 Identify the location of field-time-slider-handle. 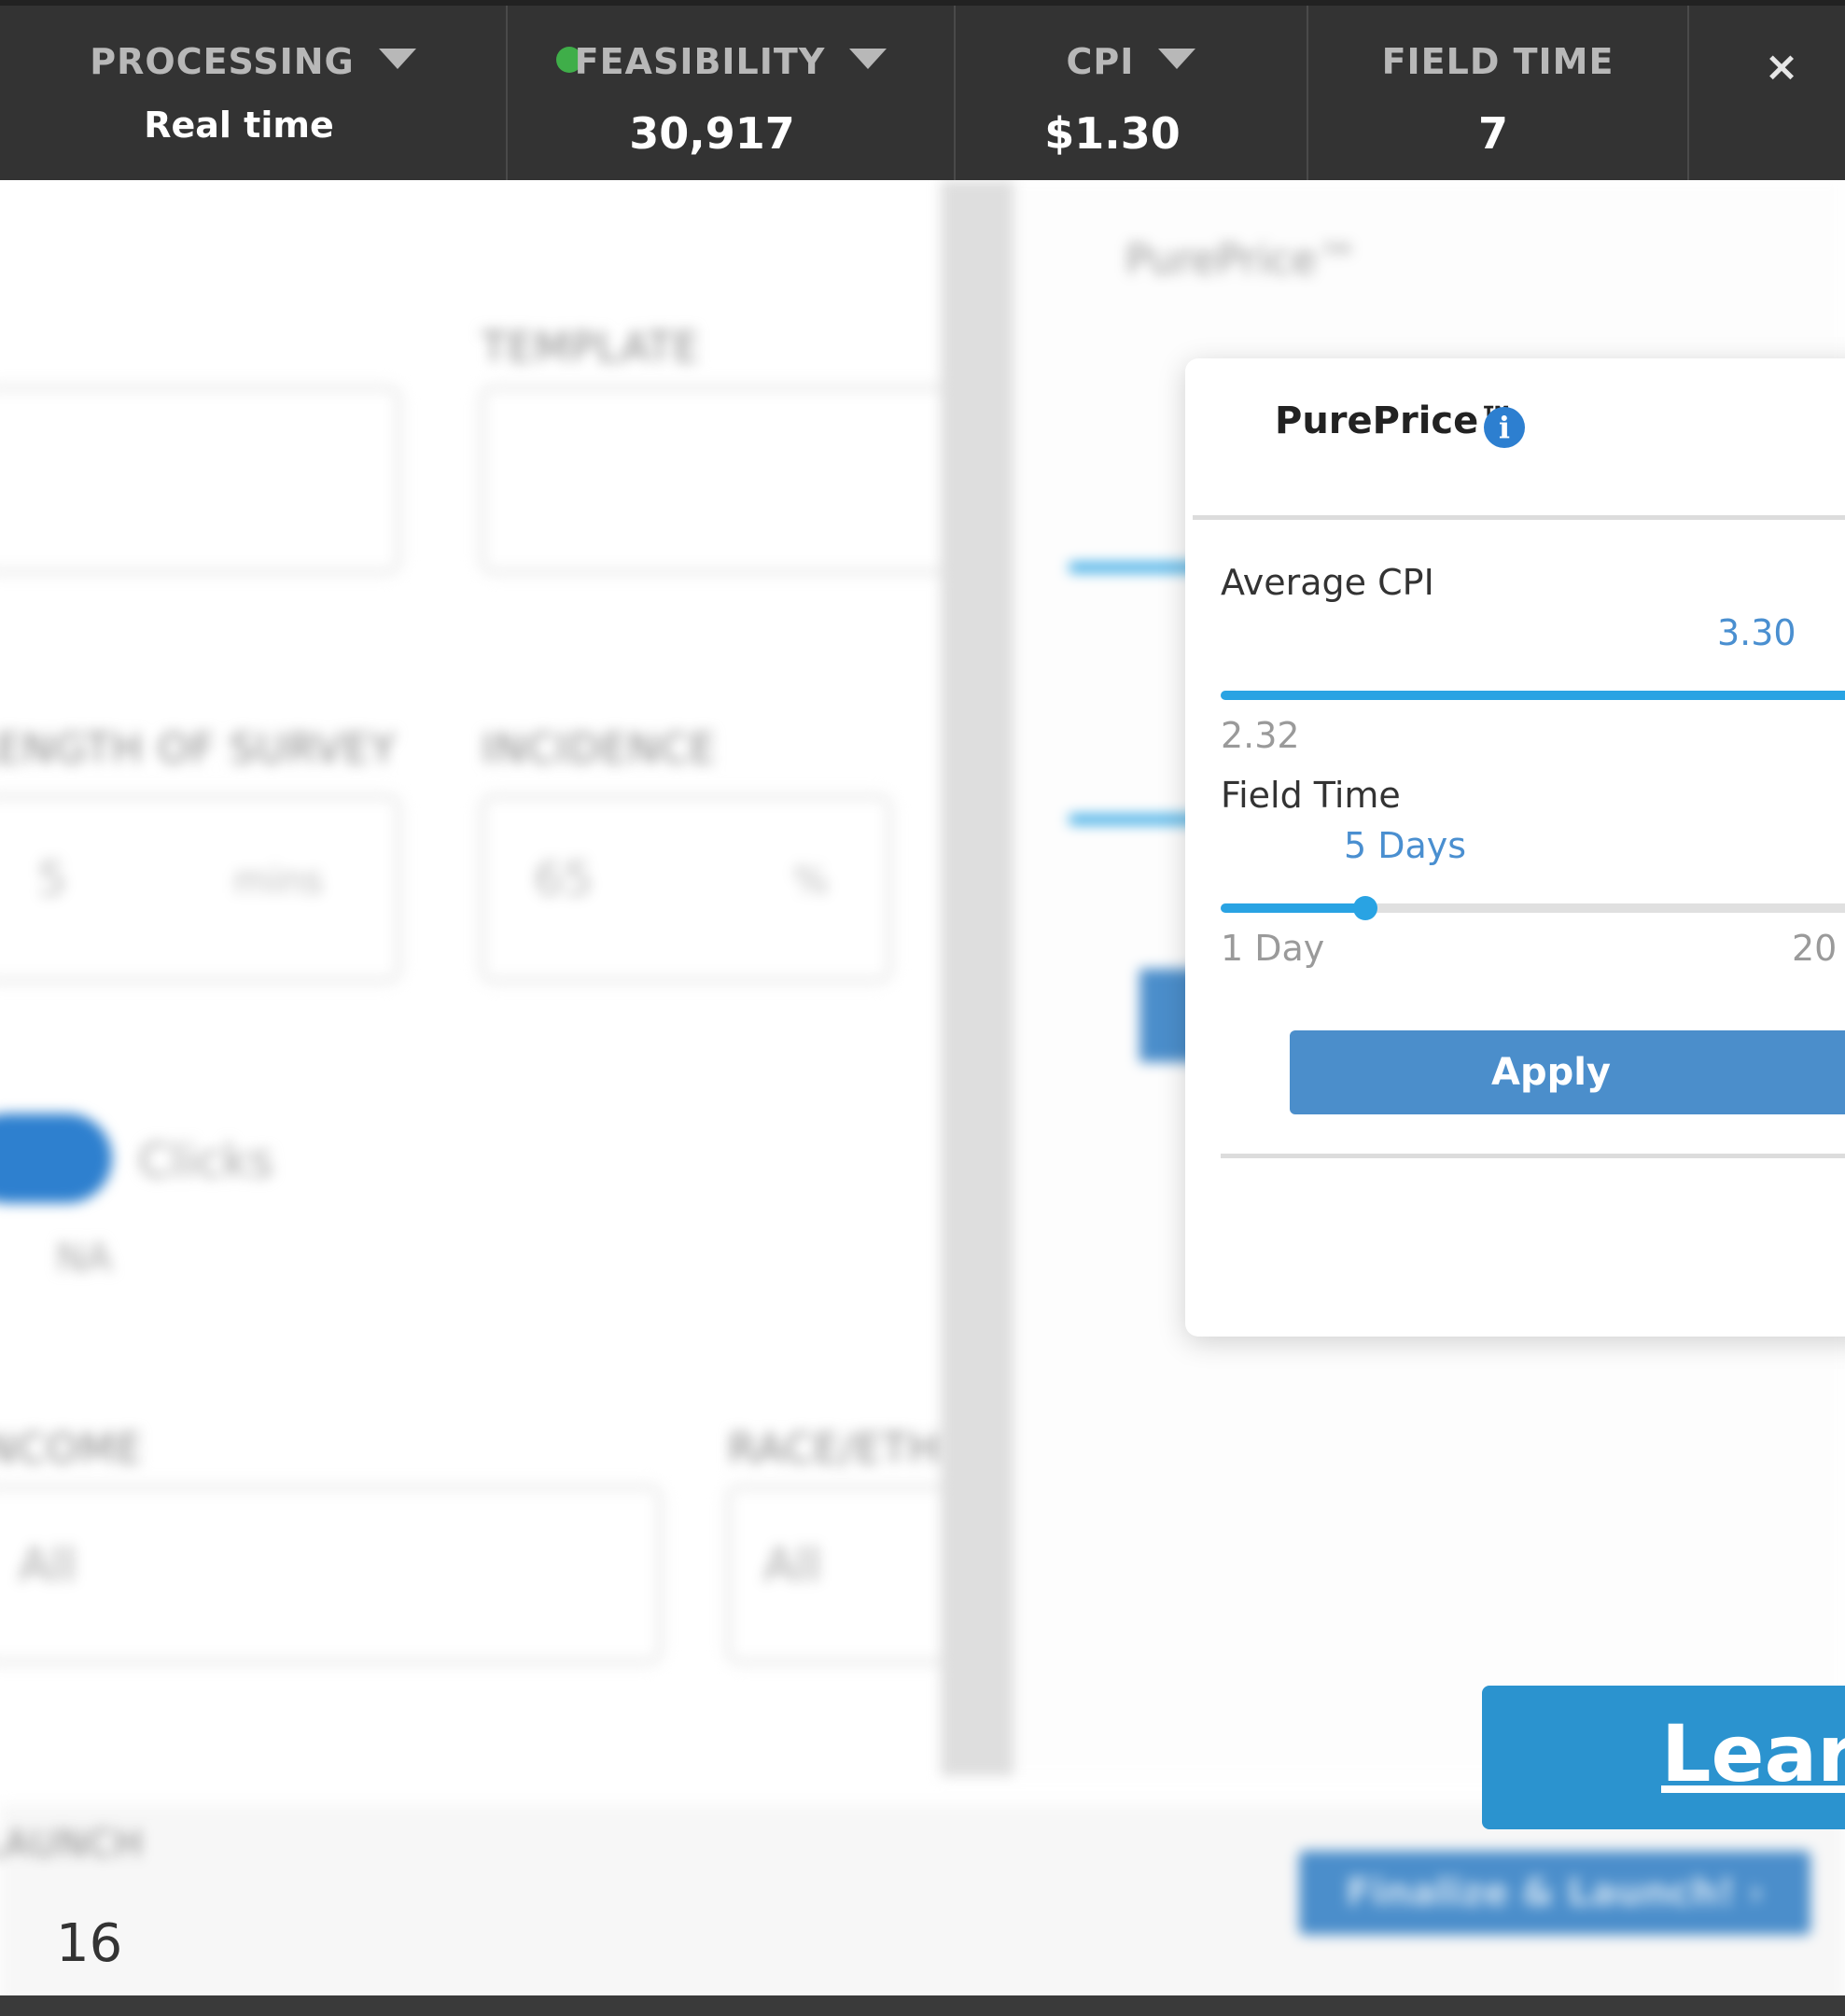
(1365, 908).